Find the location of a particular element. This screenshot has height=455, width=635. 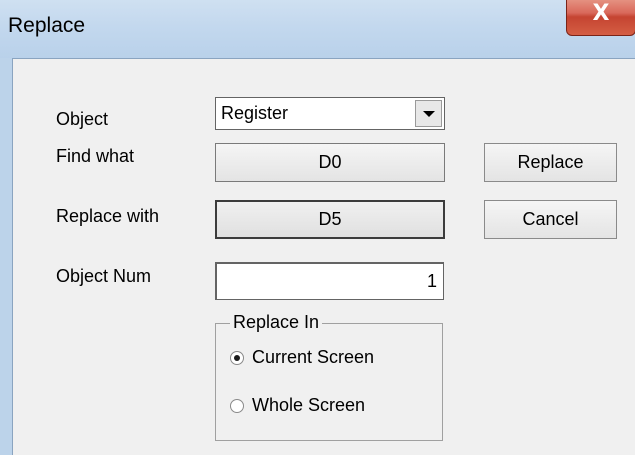

replace-in-title: Replace In is located at coordinates (276, 322).